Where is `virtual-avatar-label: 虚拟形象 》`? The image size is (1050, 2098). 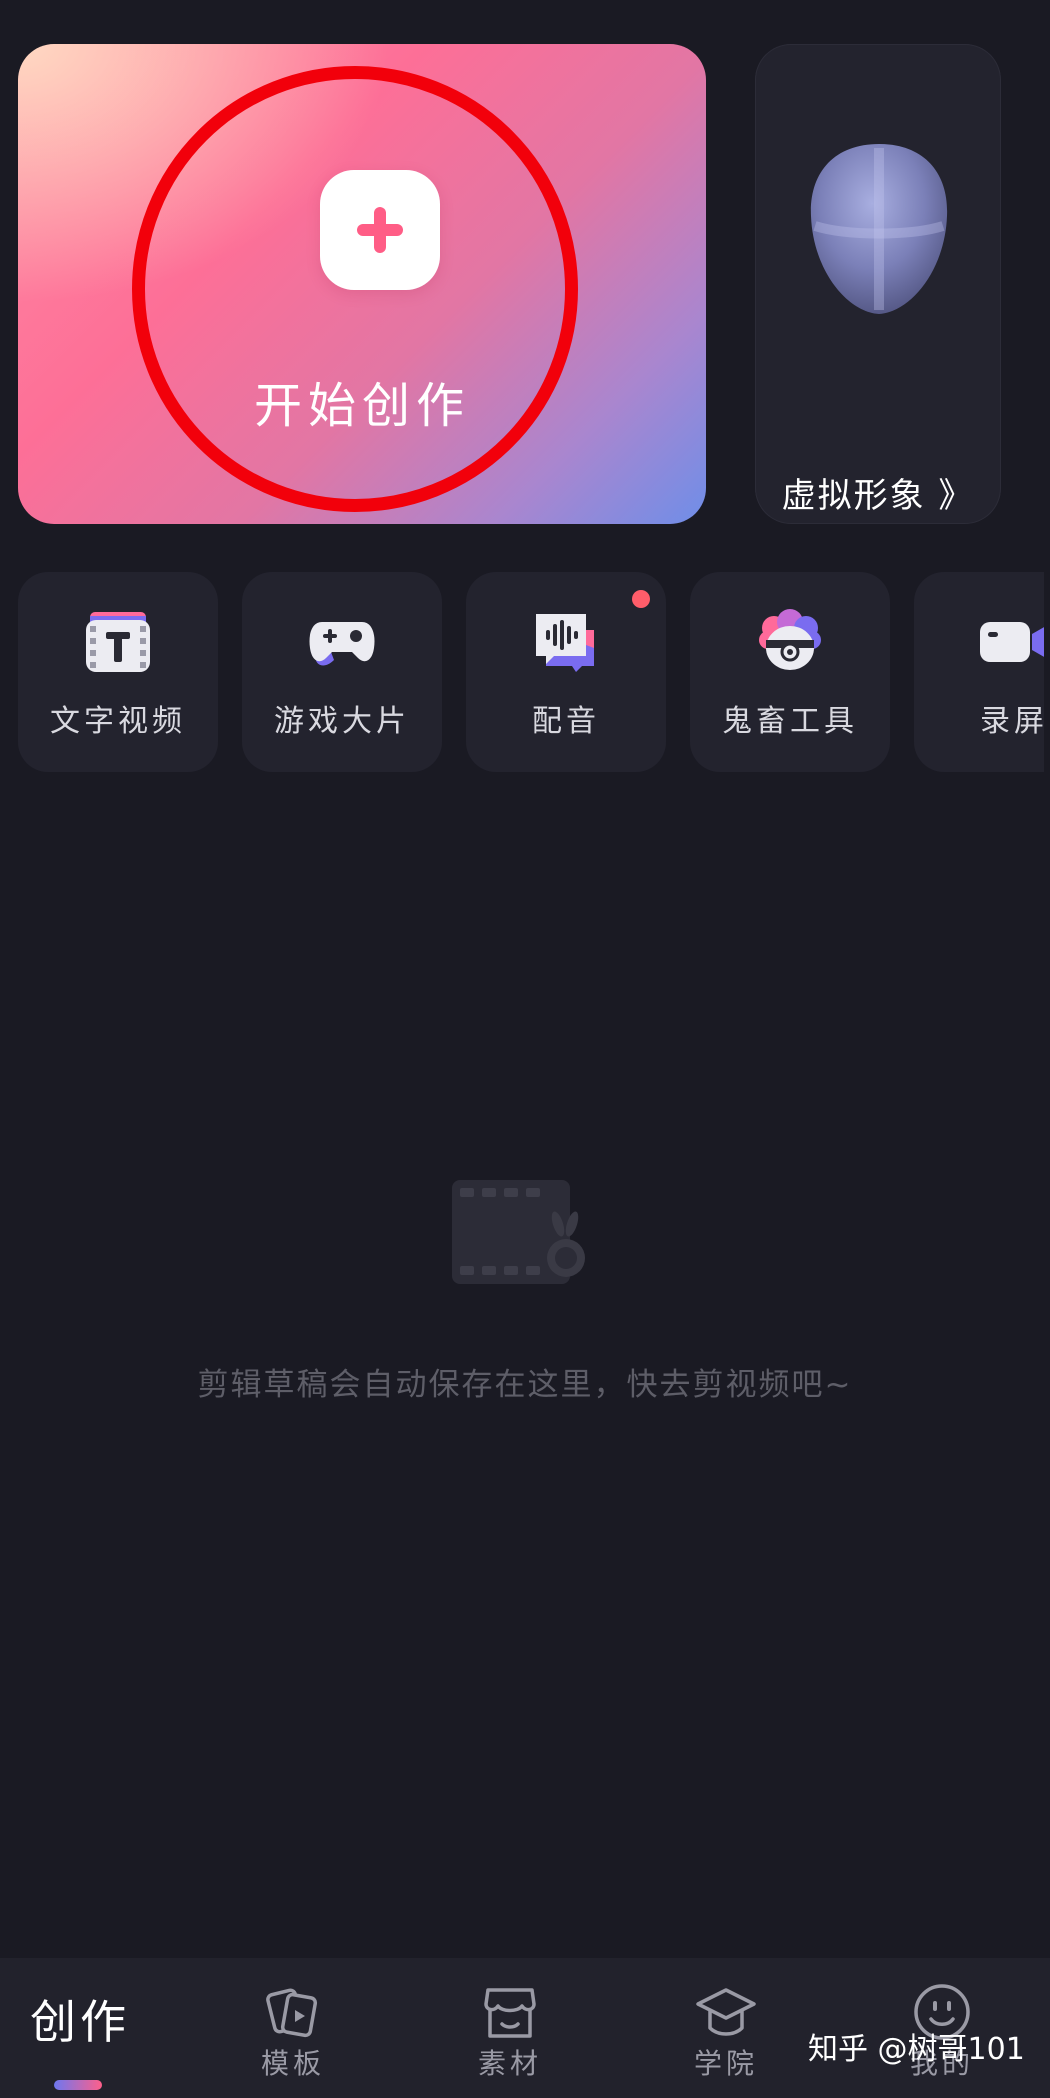
virtual-avatar-label: 虚拟形象 》 is located at coordinates (878, 496).